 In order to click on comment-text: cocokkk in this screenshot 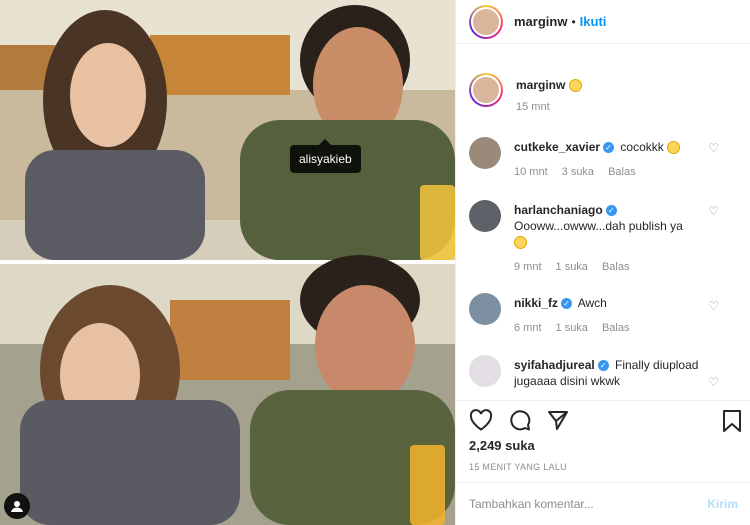, I will do `click(642, 147)`.